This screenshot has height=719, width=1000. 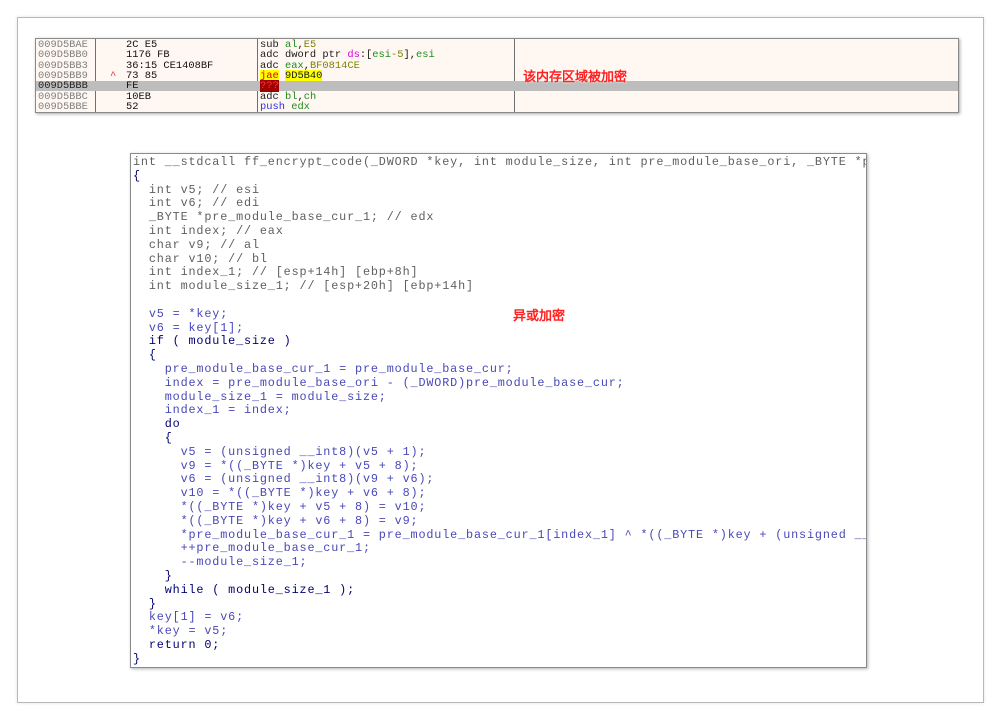 What do you see at coordinates (397, 55) in the screenshot?
I see `operand: -5` at bounding box center [397, 55].